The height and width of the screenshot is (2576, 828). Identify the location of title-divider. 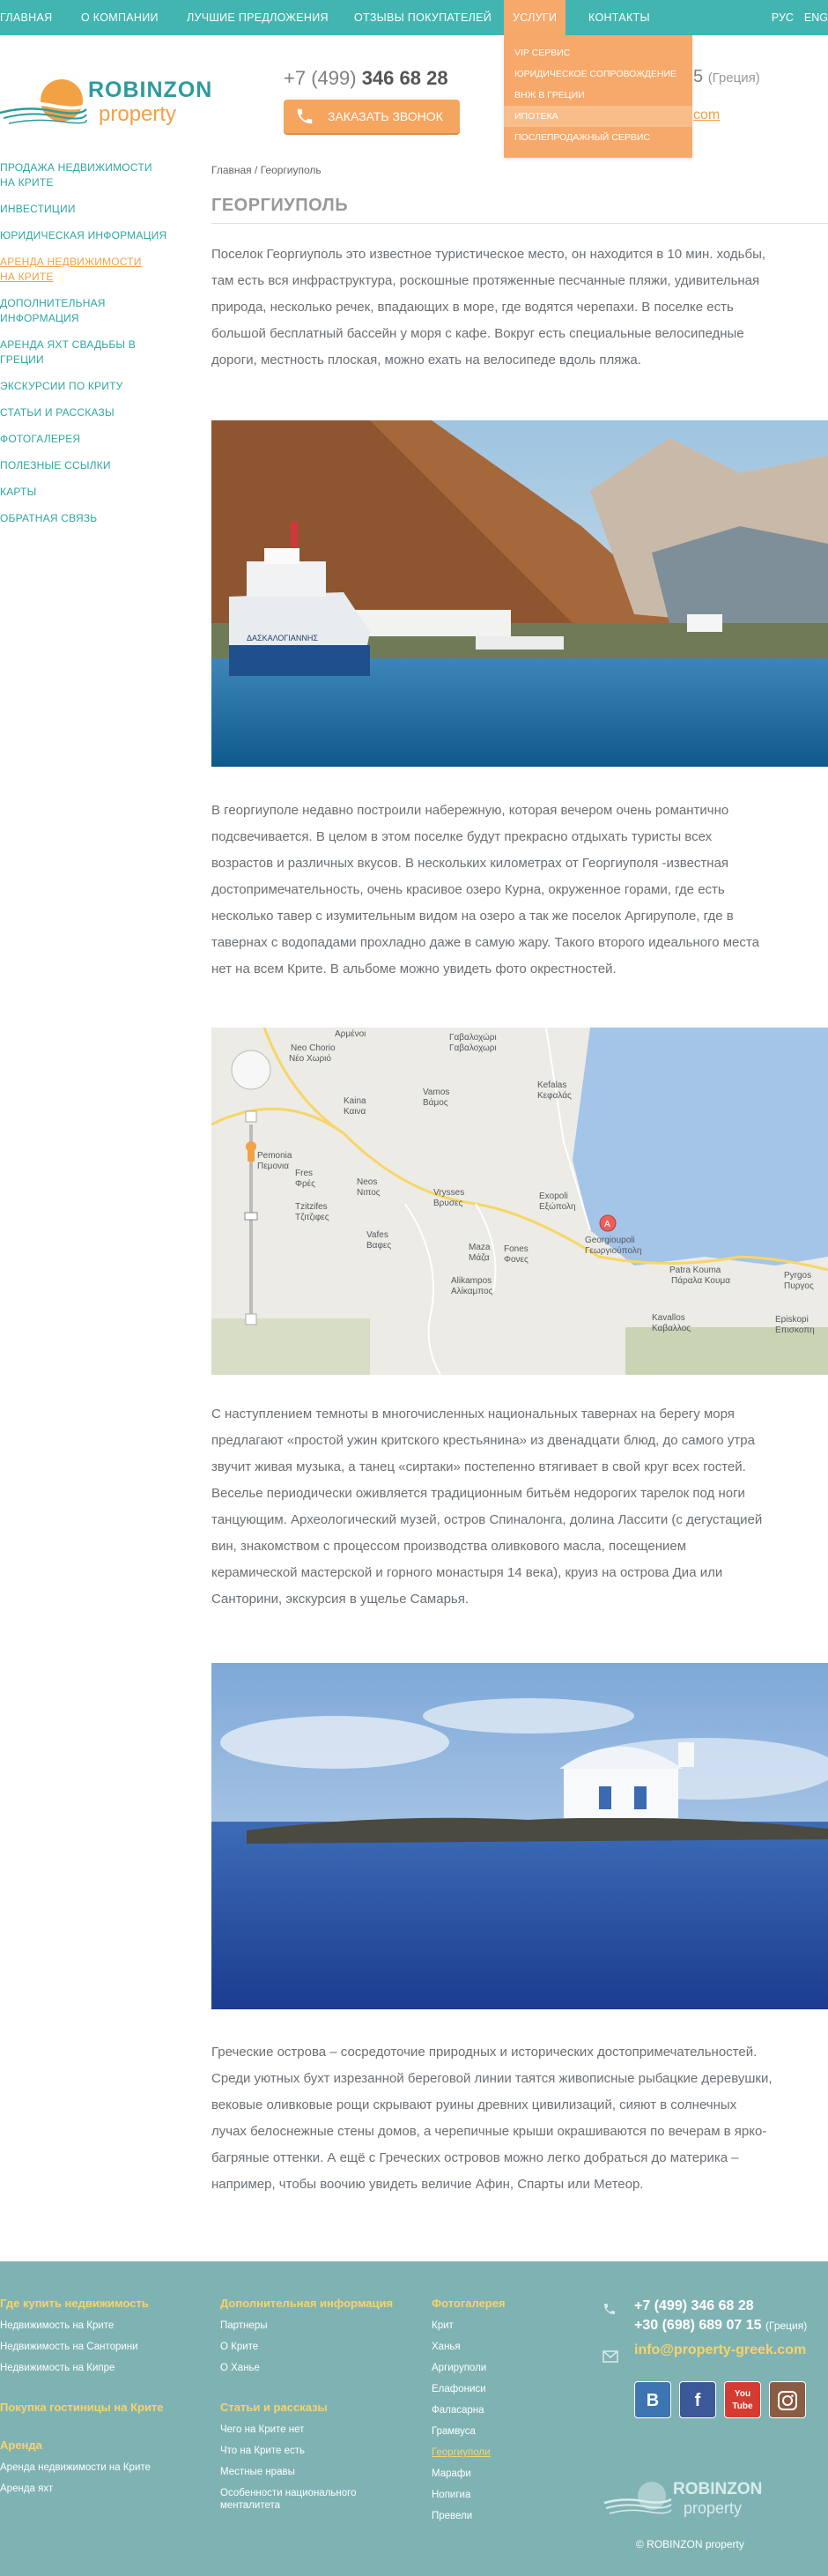
(519, 223).